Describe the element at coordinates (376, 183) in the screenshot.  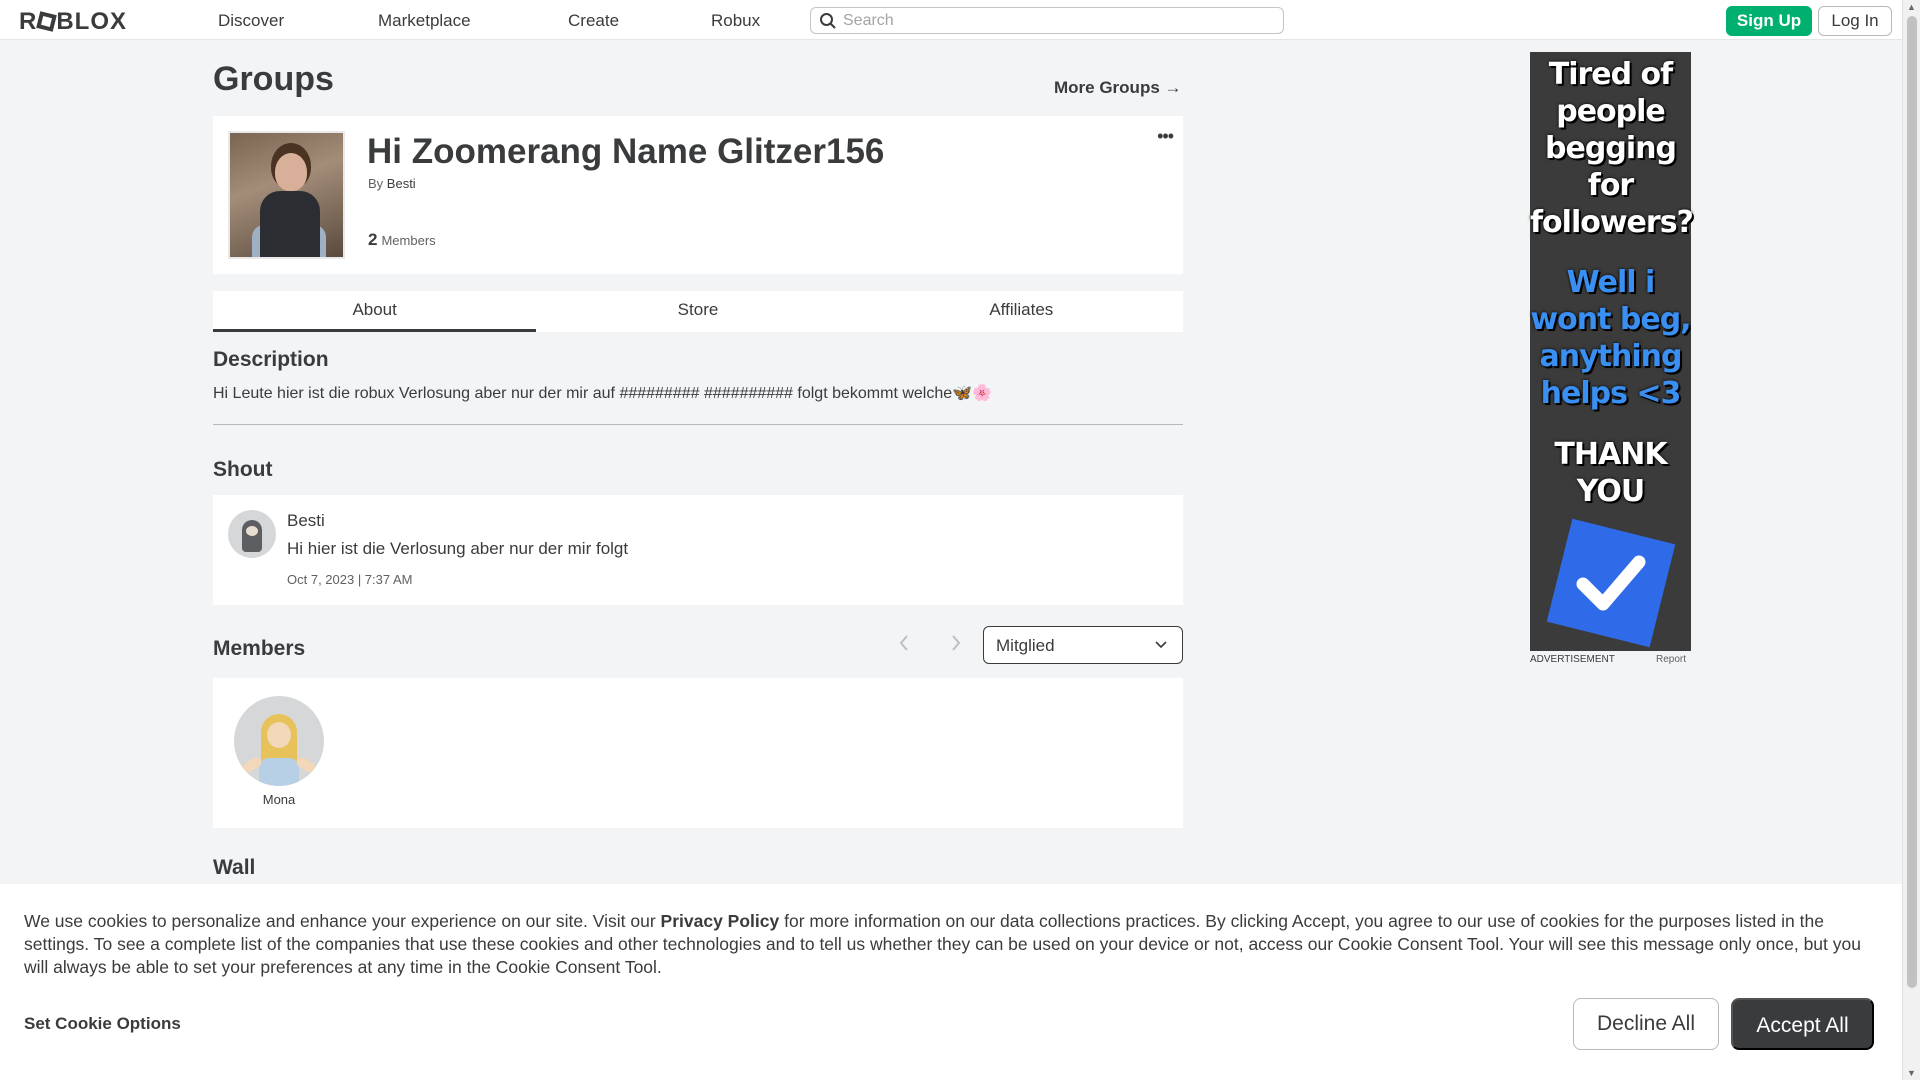
I see `by-label: By` at that location.